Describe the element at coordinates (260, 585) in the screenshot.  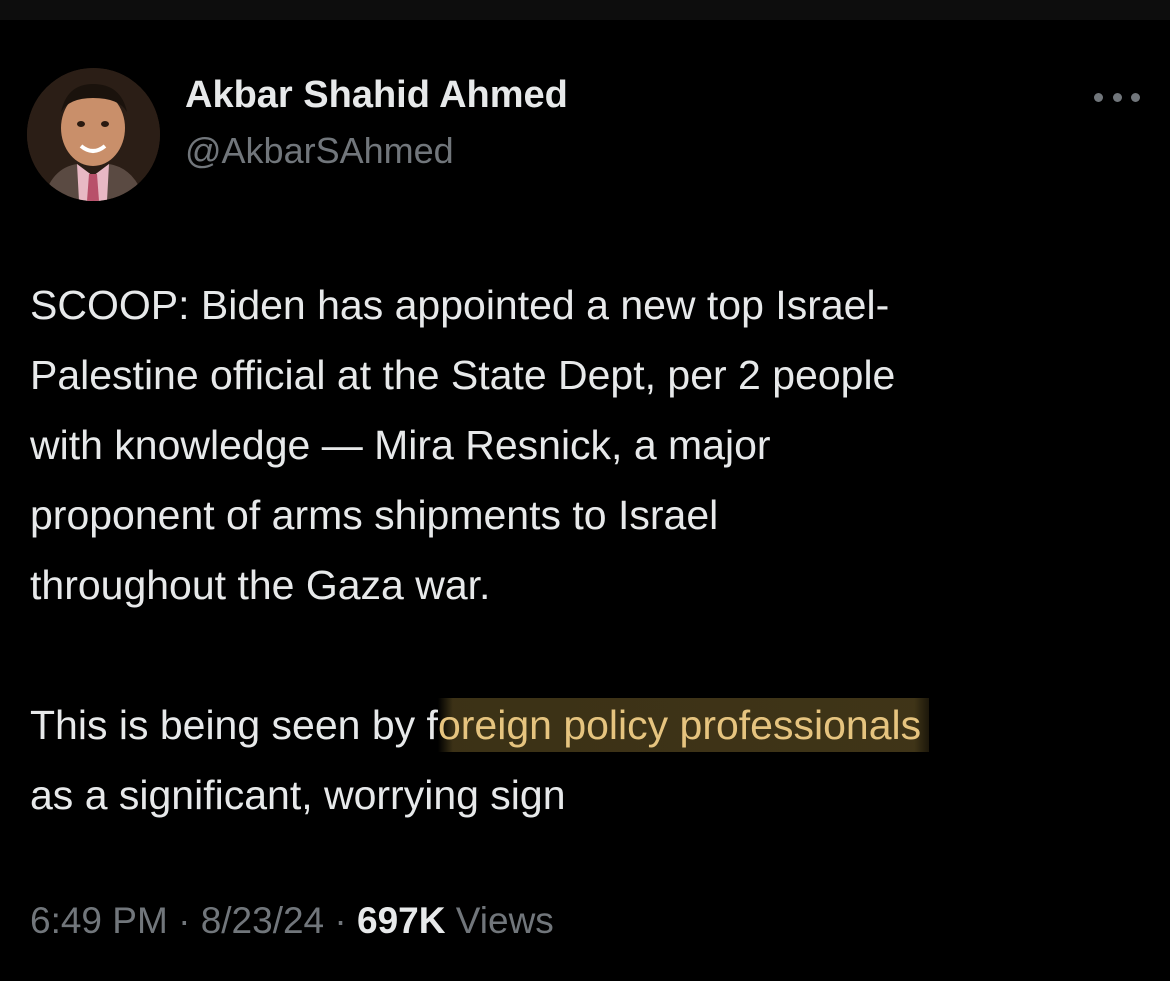
I see `tweet-line: throughout the Gaza war.` at that location.